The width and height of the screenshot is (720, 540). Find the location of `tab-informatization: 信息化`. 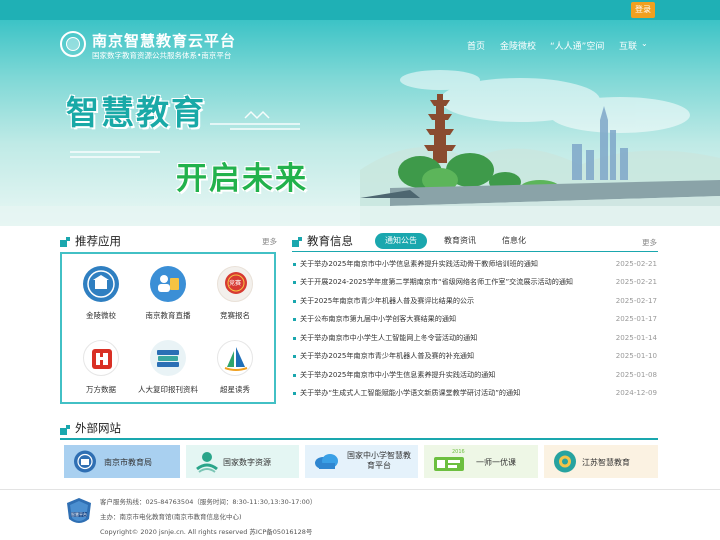

tab-informatization: 信息化 is located at coordinates (514, 241).